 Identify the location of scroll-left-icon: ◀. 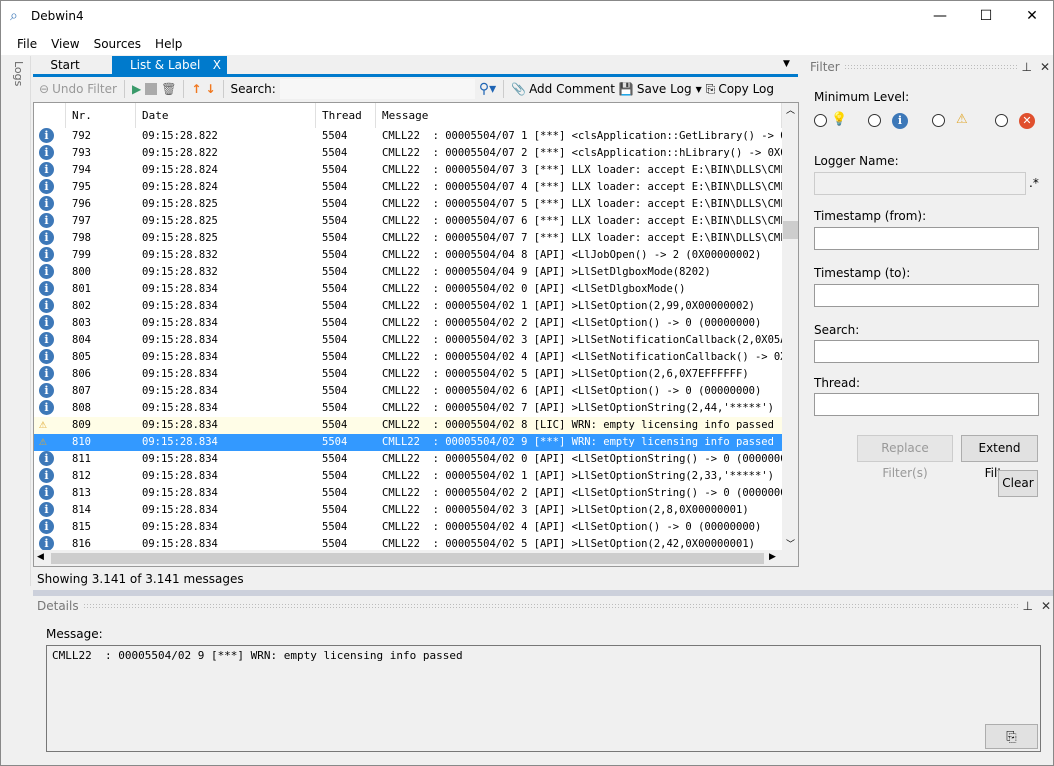
(40, 557).